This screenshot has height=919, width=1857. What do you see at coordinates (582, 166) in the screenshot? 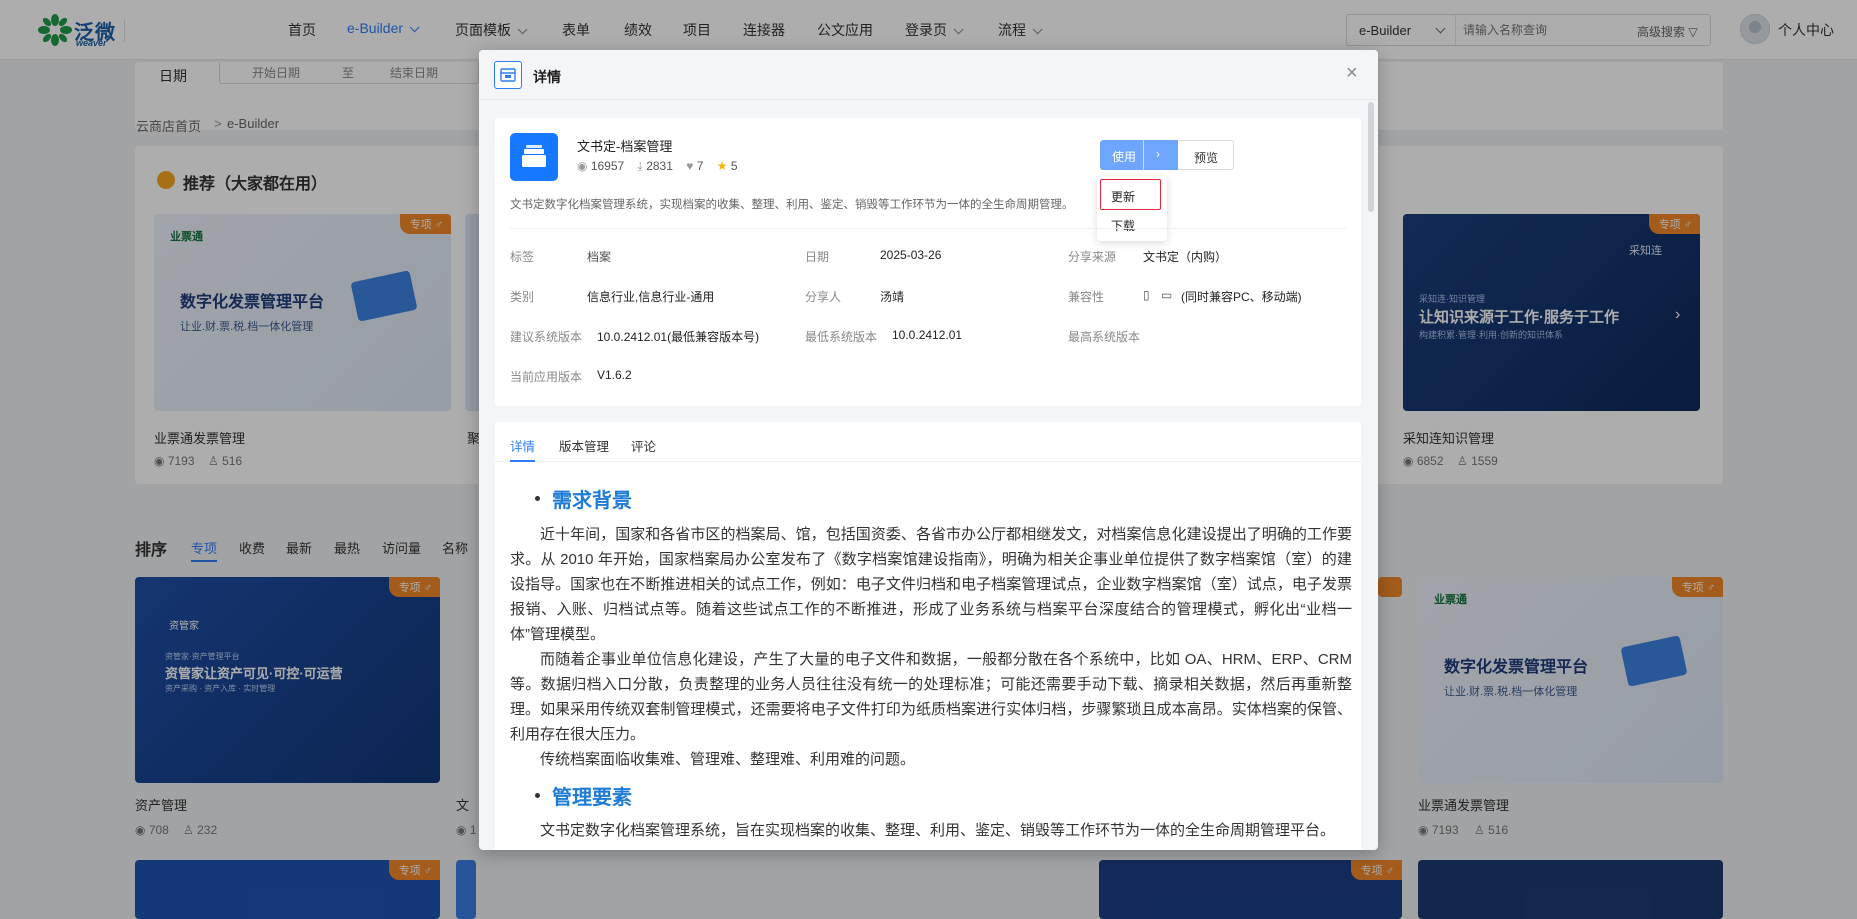
I see `eye-icon: ◉` at bounding box center [582, 166].